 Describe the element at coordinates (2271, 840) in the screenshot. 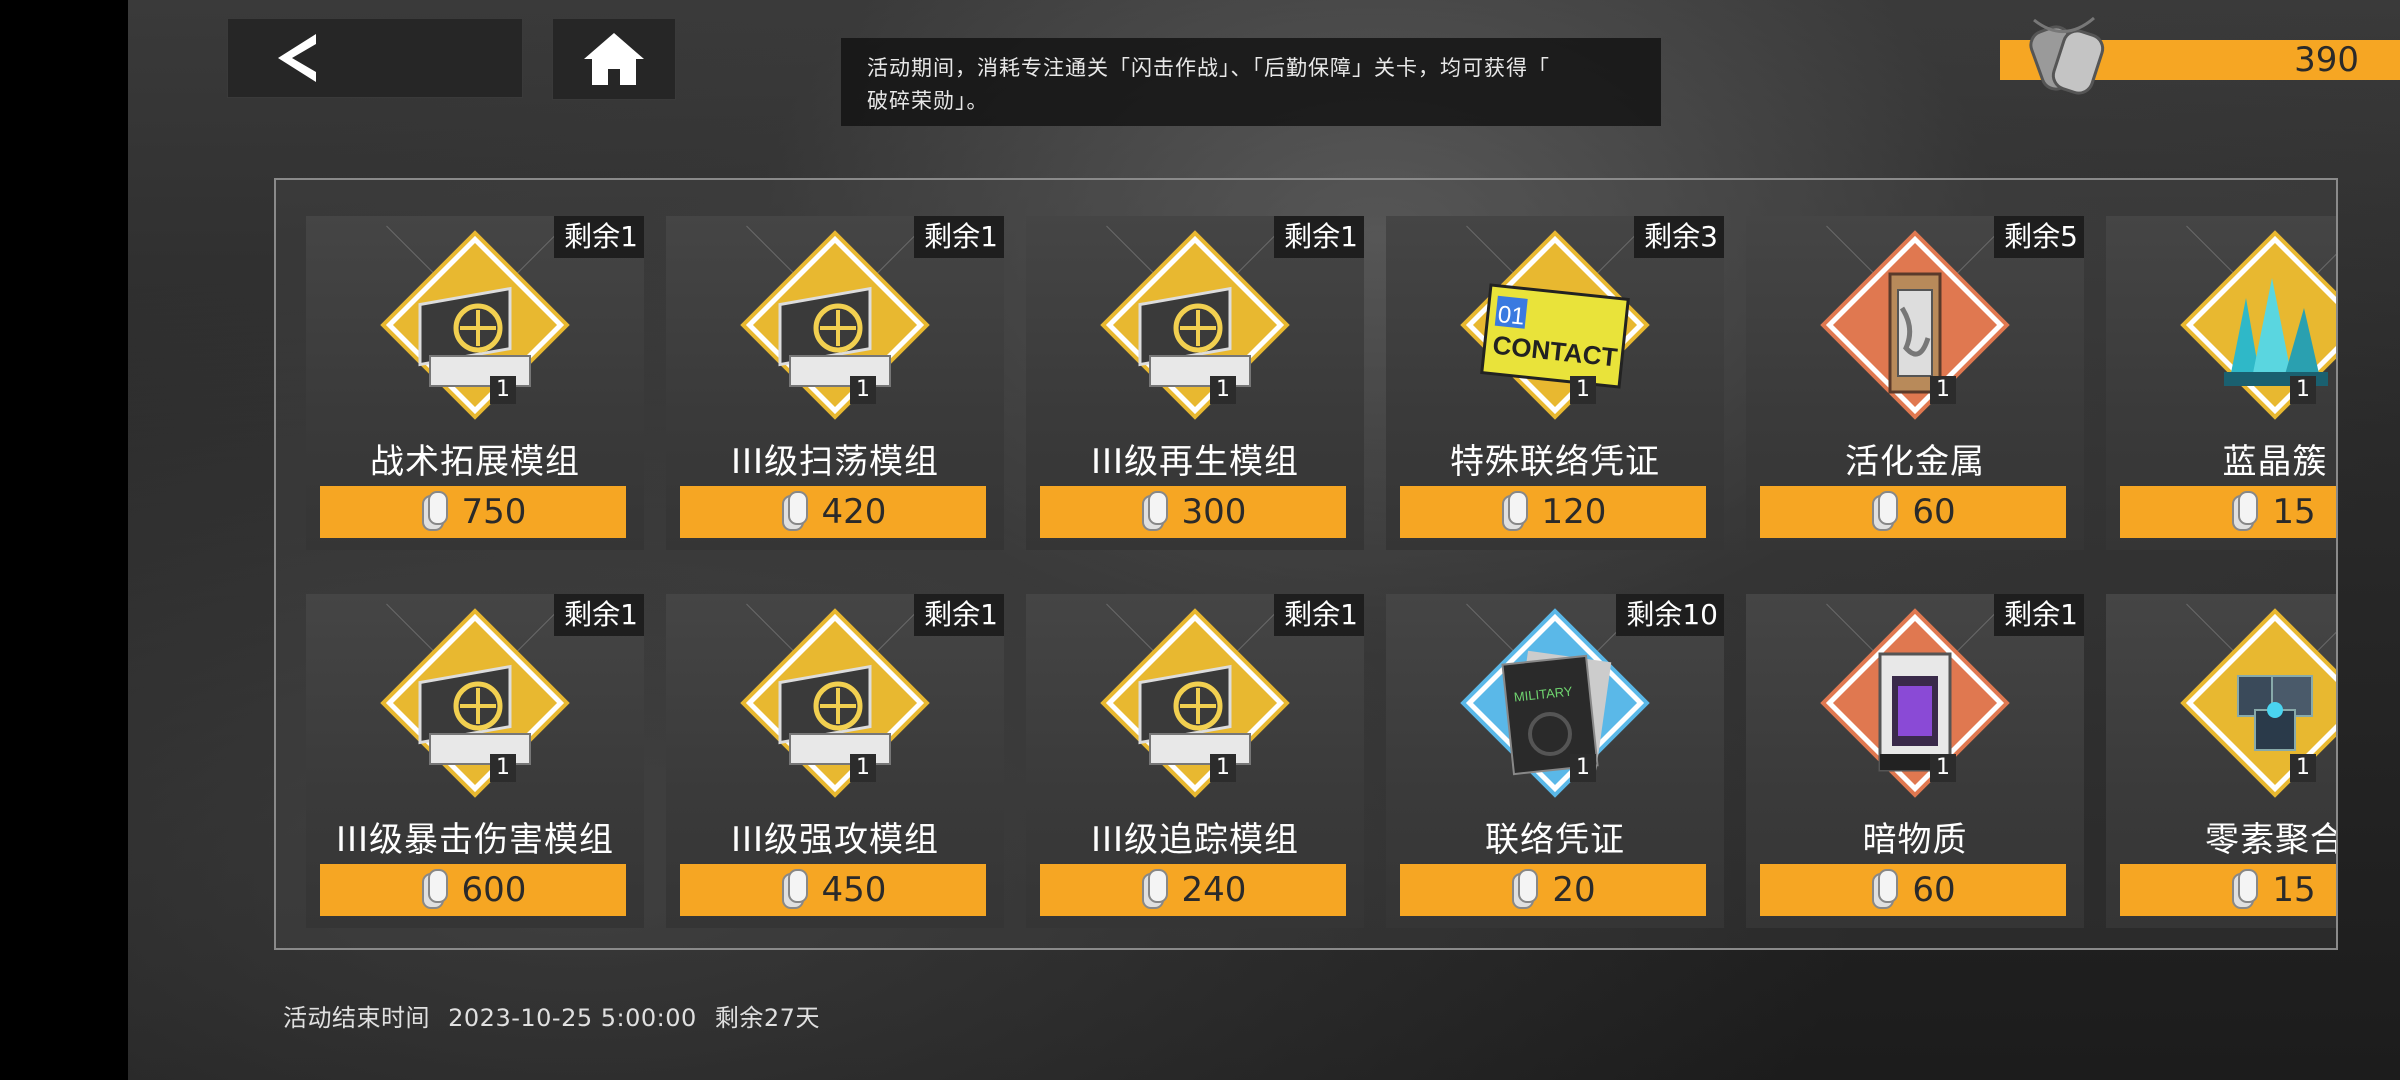

I see `item-name: 零素聚合` at that location.